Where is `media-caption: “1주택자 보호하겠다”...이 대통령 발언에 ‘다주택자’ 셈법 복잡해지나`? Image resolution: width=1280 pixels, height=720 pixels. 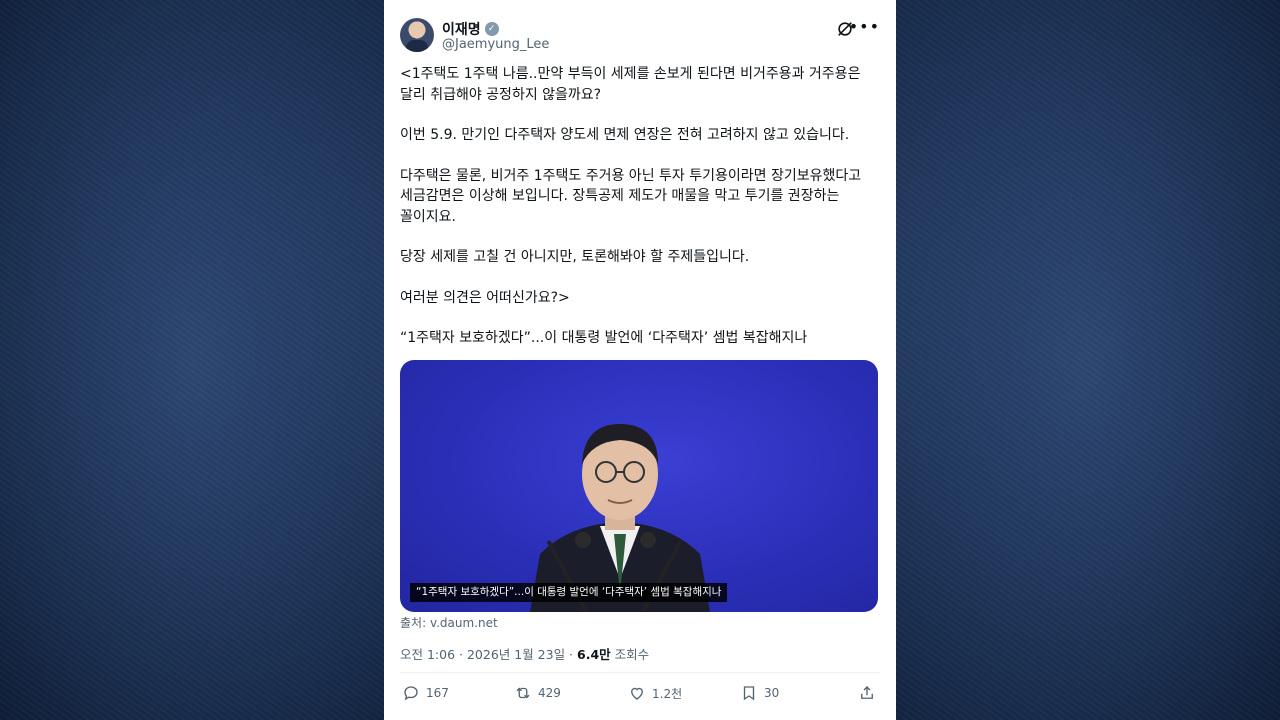
media-caption: “1주택자 보호하겠다”...이 대통령 발언에 ‘다주택자’ 셈법 복잡해지나 is located at coordinates (569, 592).